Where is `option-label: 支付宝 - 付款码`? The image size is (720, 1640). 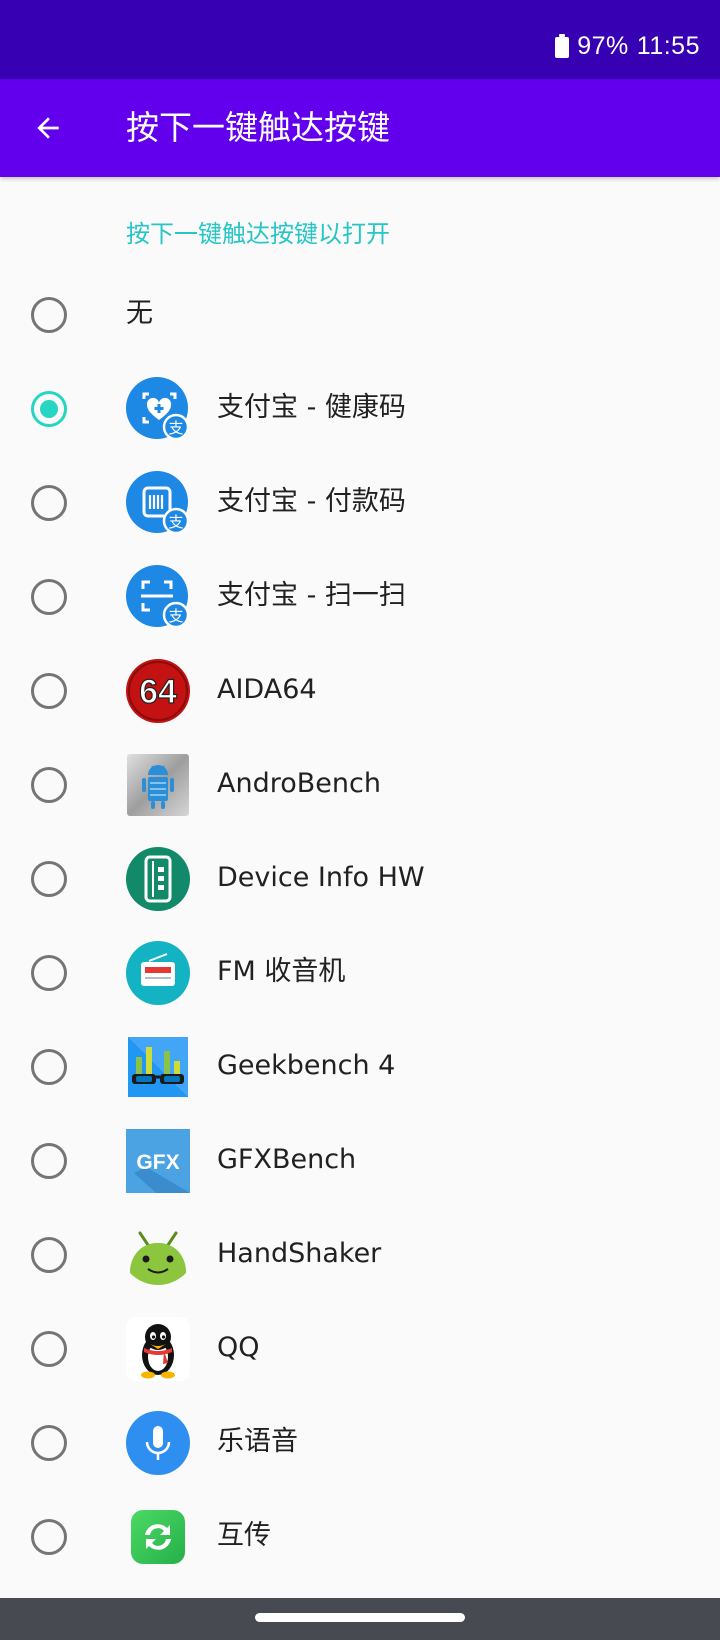
option-label: 支付宝 - 付款码 is located at coordinates (311, 501).